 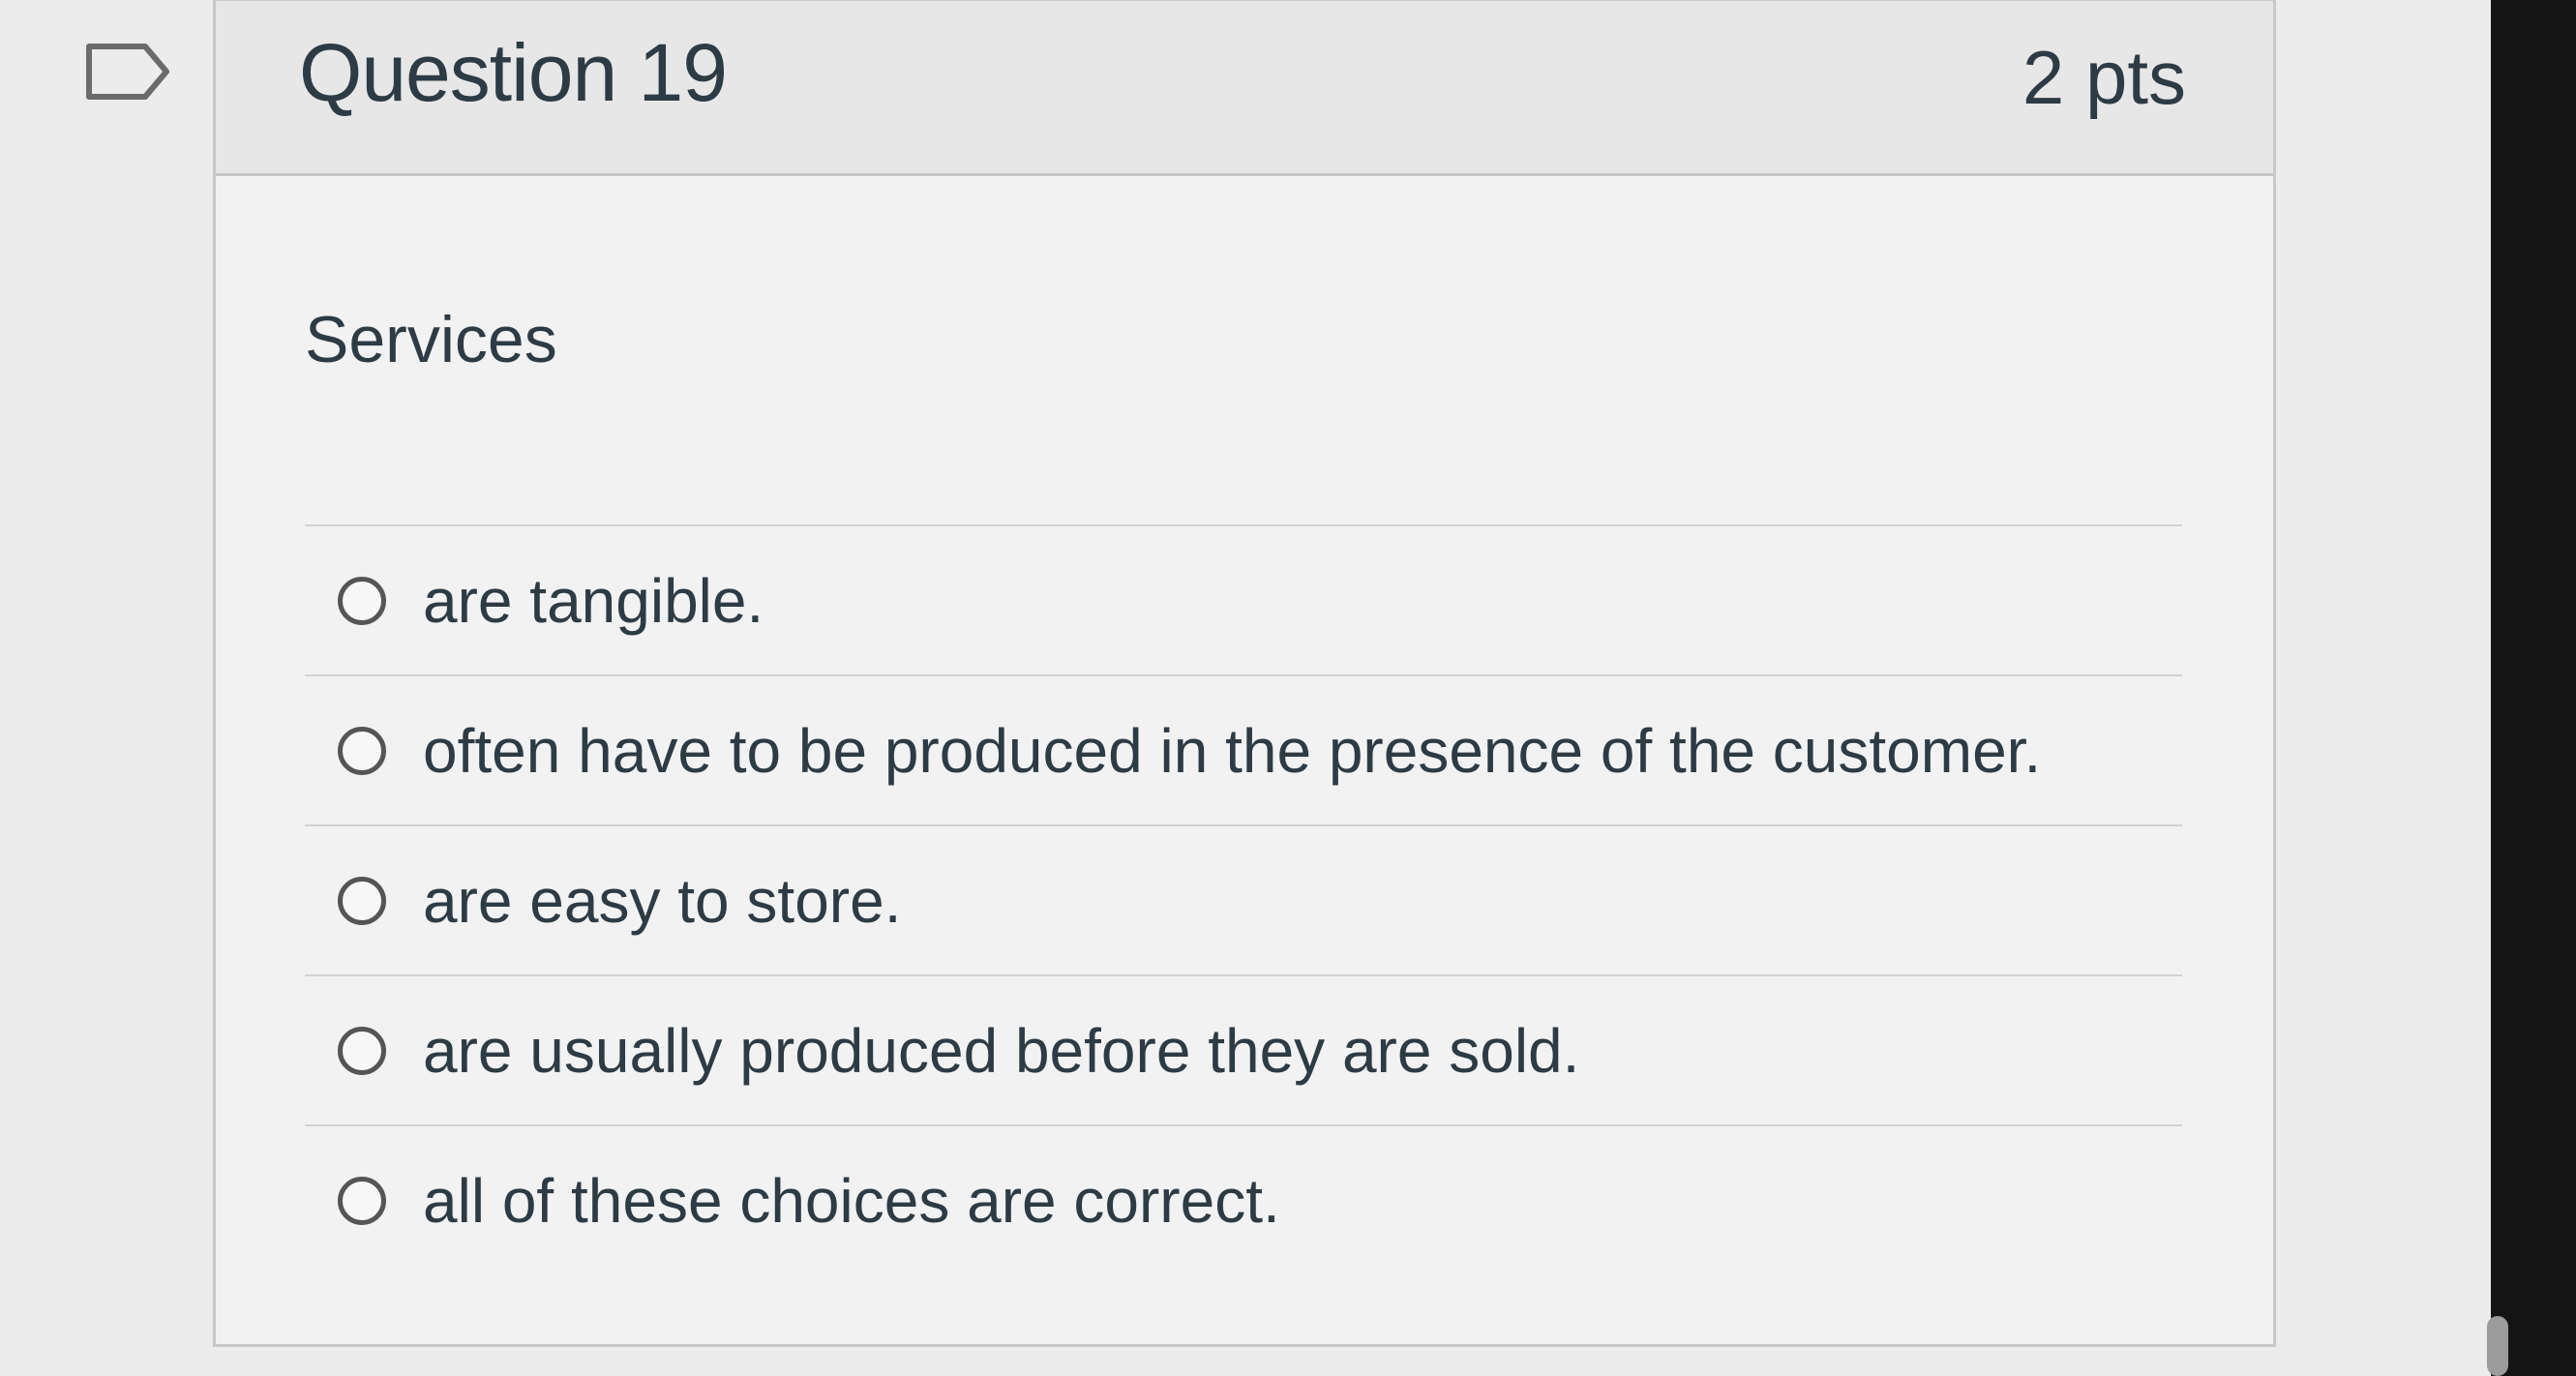 What do you see at coordinates (1243, 599) in the screenshot?
I see `answer-option-1: are tangible.` at bounding box center [1243, 599].